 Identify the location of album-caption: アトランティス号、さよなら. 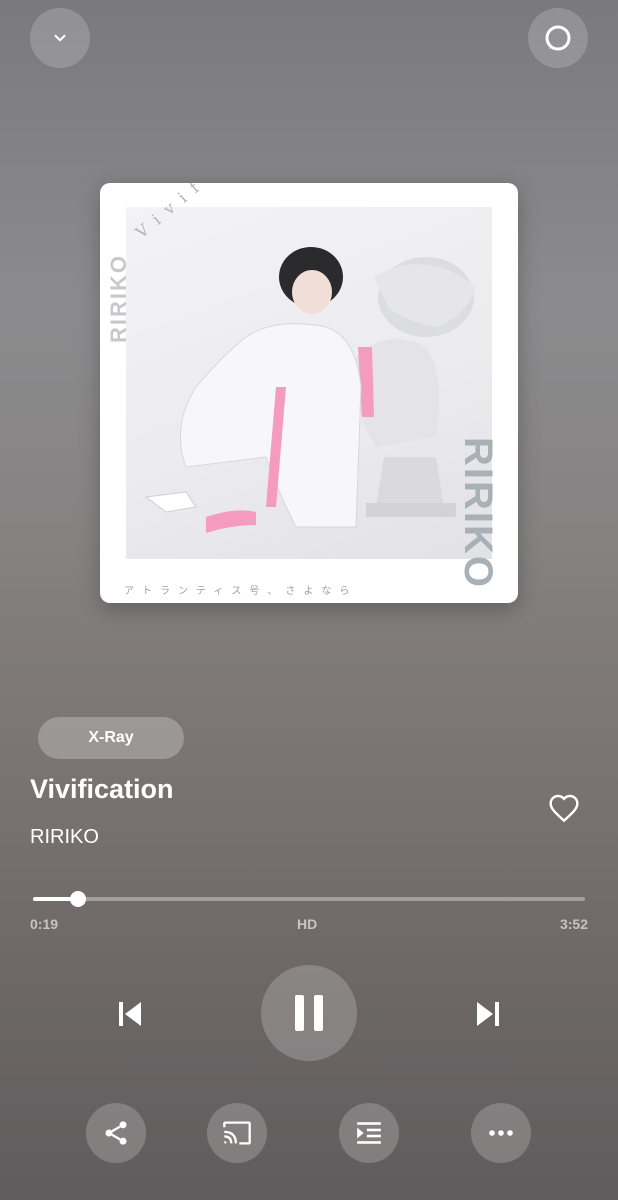
(241, 591).